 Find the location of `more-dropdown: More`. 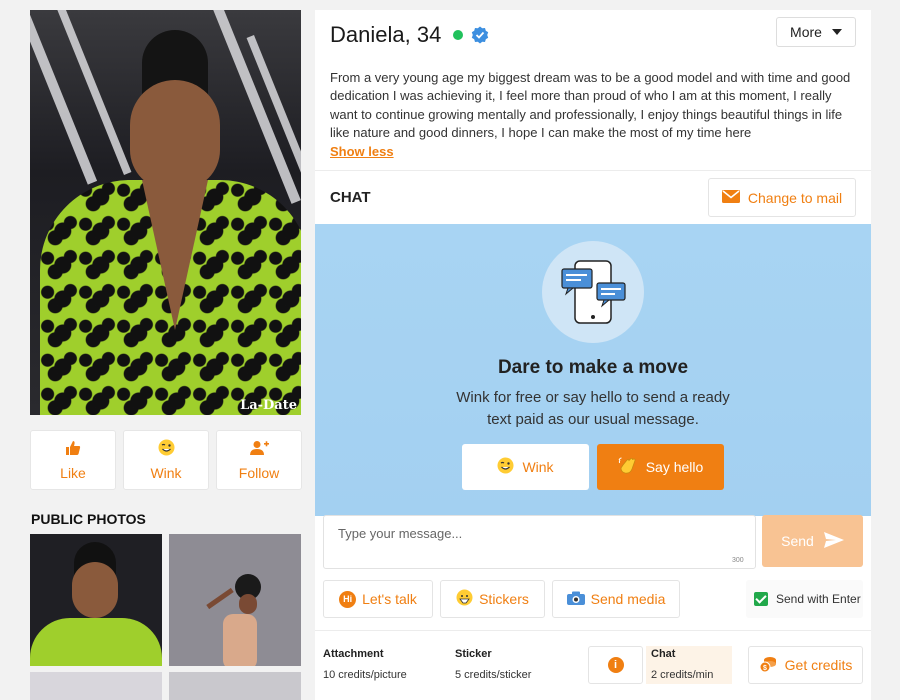

more-dropdown: More is located at coordinates (816, 32).